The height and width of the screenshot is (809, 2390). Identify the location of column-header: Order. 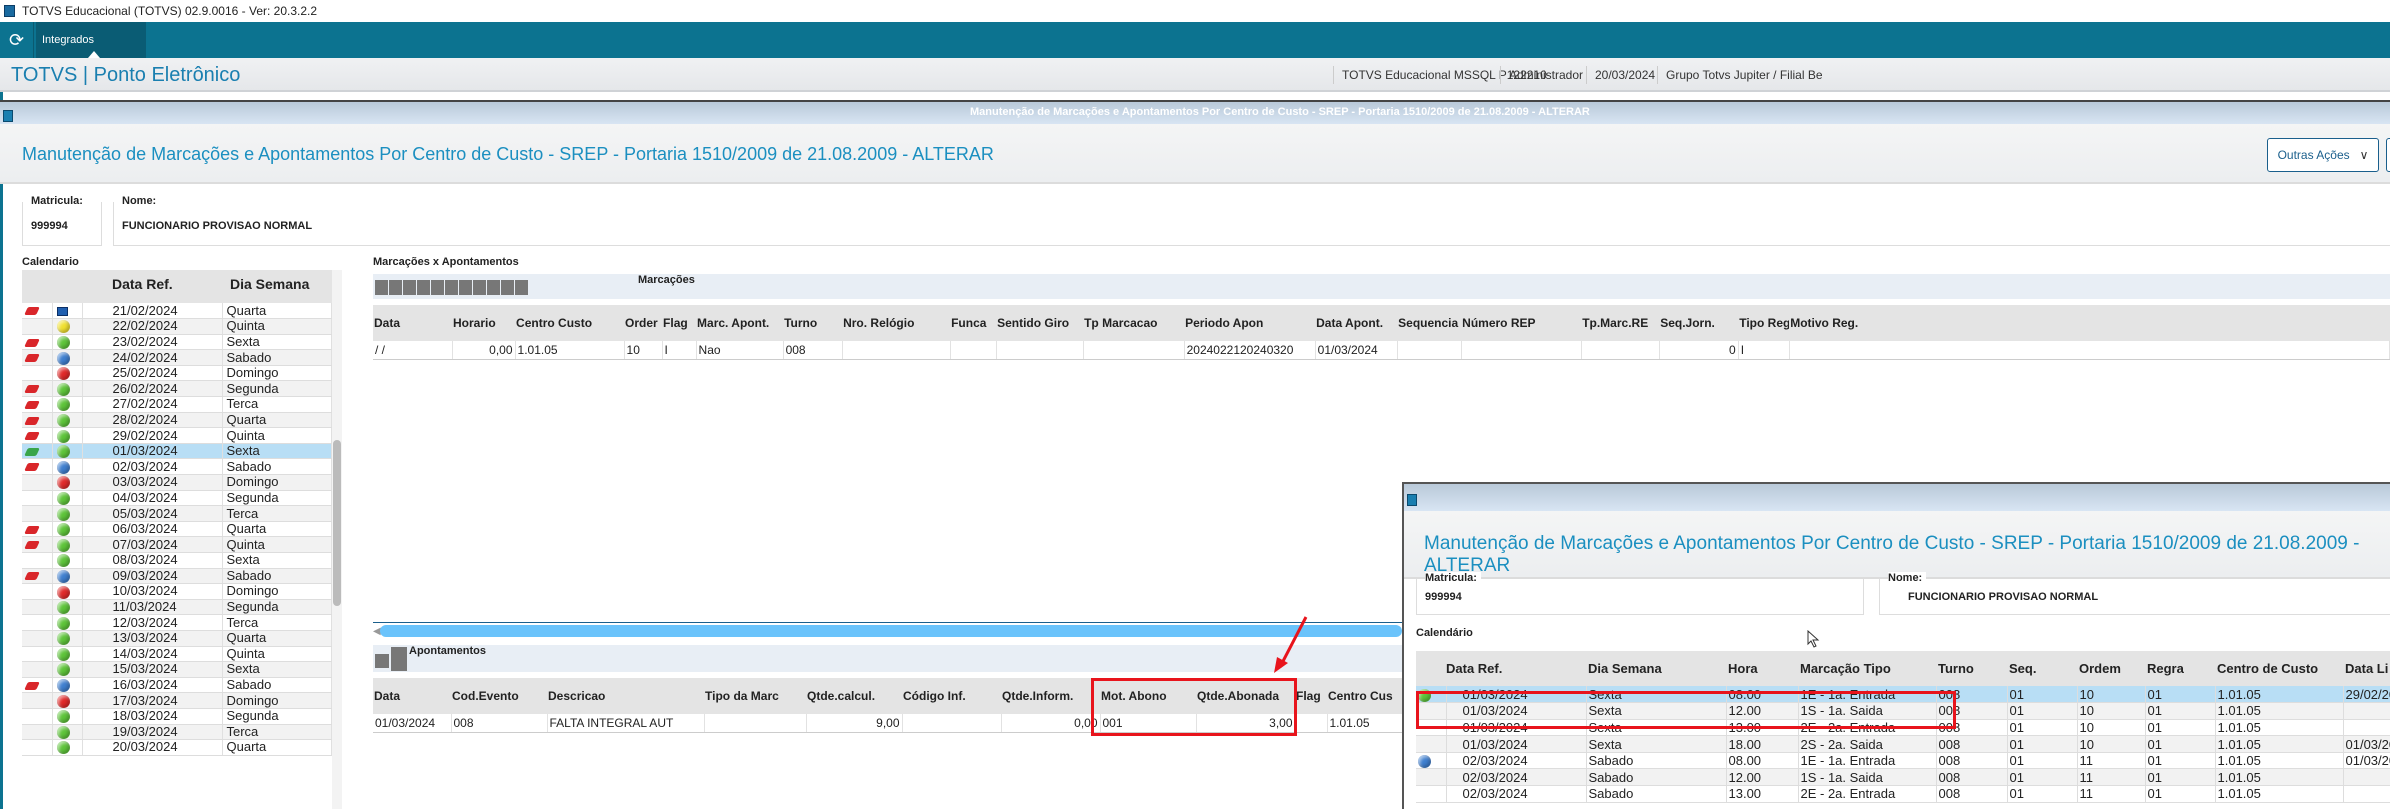
(643, 323).